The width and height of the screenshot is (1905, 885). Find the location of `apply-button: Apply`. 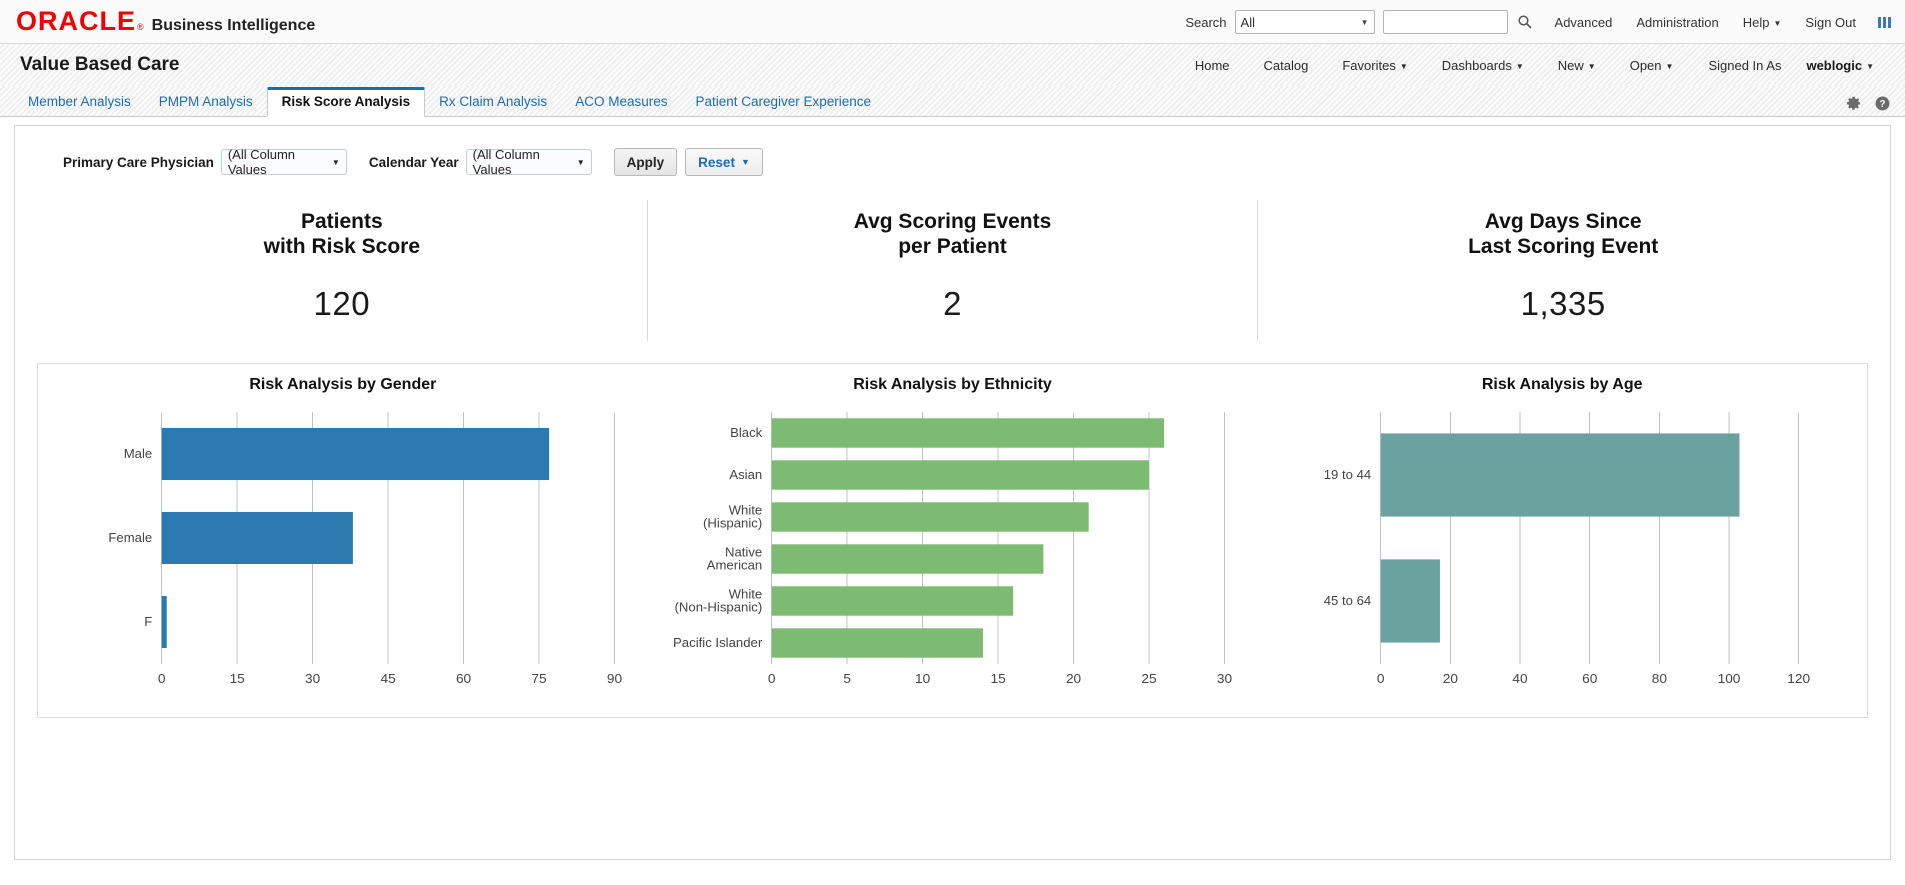

apply-button: Apply is located at coordinates (645, 162).